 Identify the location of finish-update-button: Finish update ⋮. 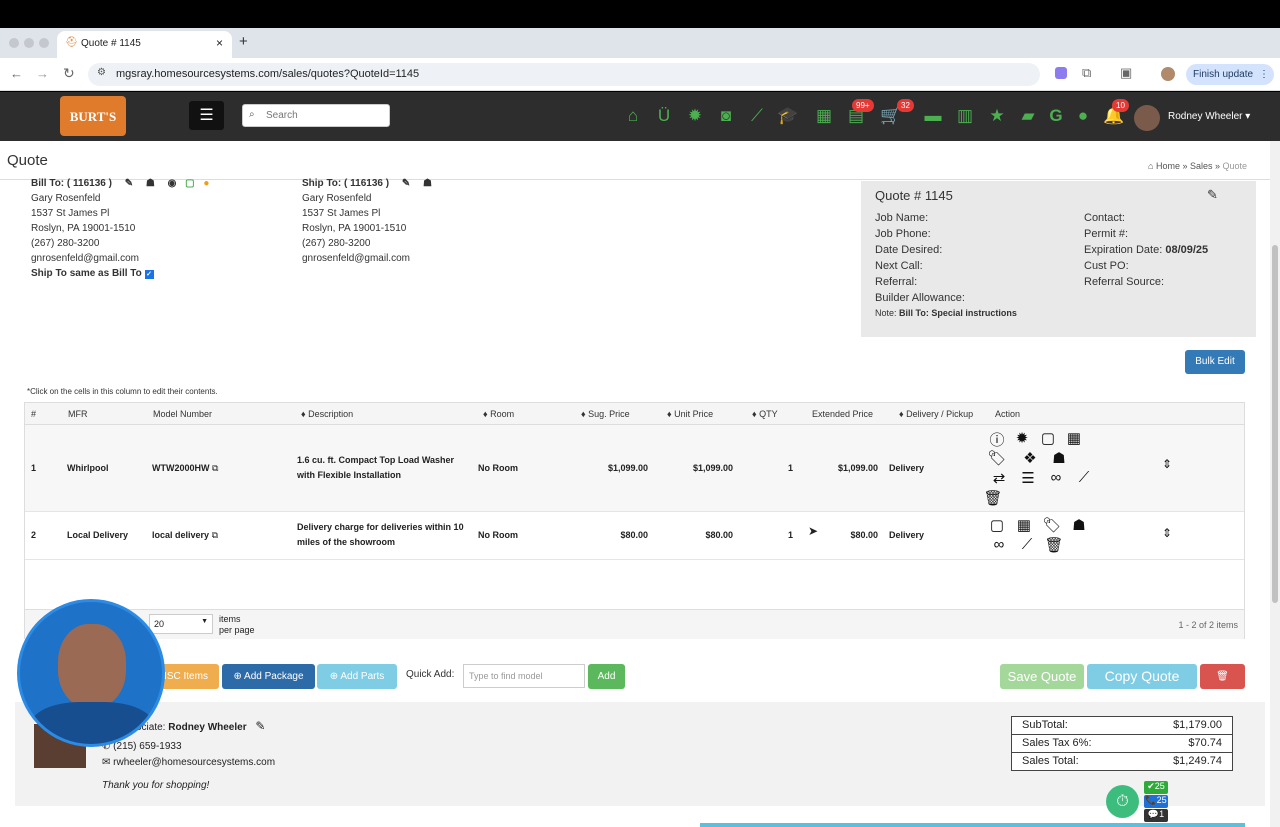
(1230, 74).